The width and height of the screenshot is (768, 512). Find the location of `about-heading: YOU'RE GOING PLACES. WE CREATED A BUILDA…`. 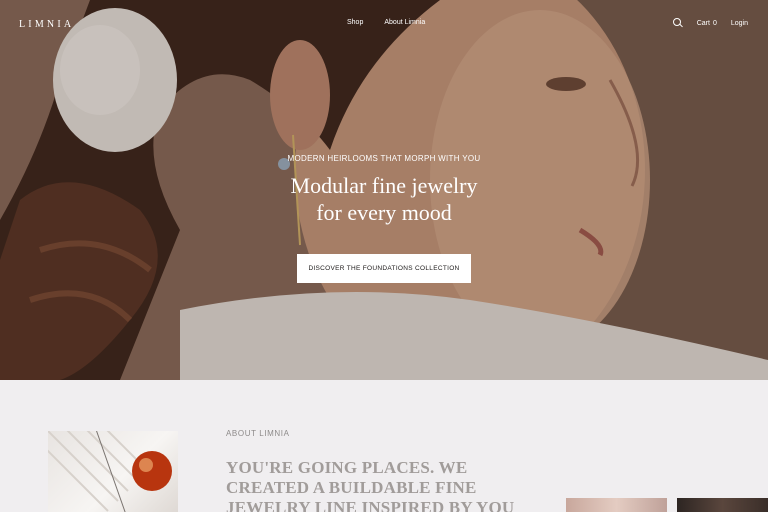

about-heading: YOU'RE GOING PLACES. WE CREATED A BUILDA… is located at coordinates (370, 485).